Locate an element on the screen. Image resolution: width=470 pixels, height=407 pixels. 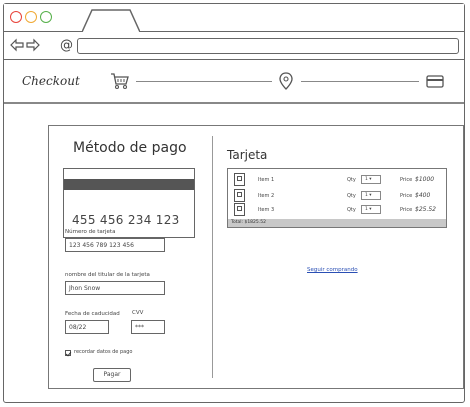
card-number-display: 455 456 234 123 is located at coordinates (126, 220).